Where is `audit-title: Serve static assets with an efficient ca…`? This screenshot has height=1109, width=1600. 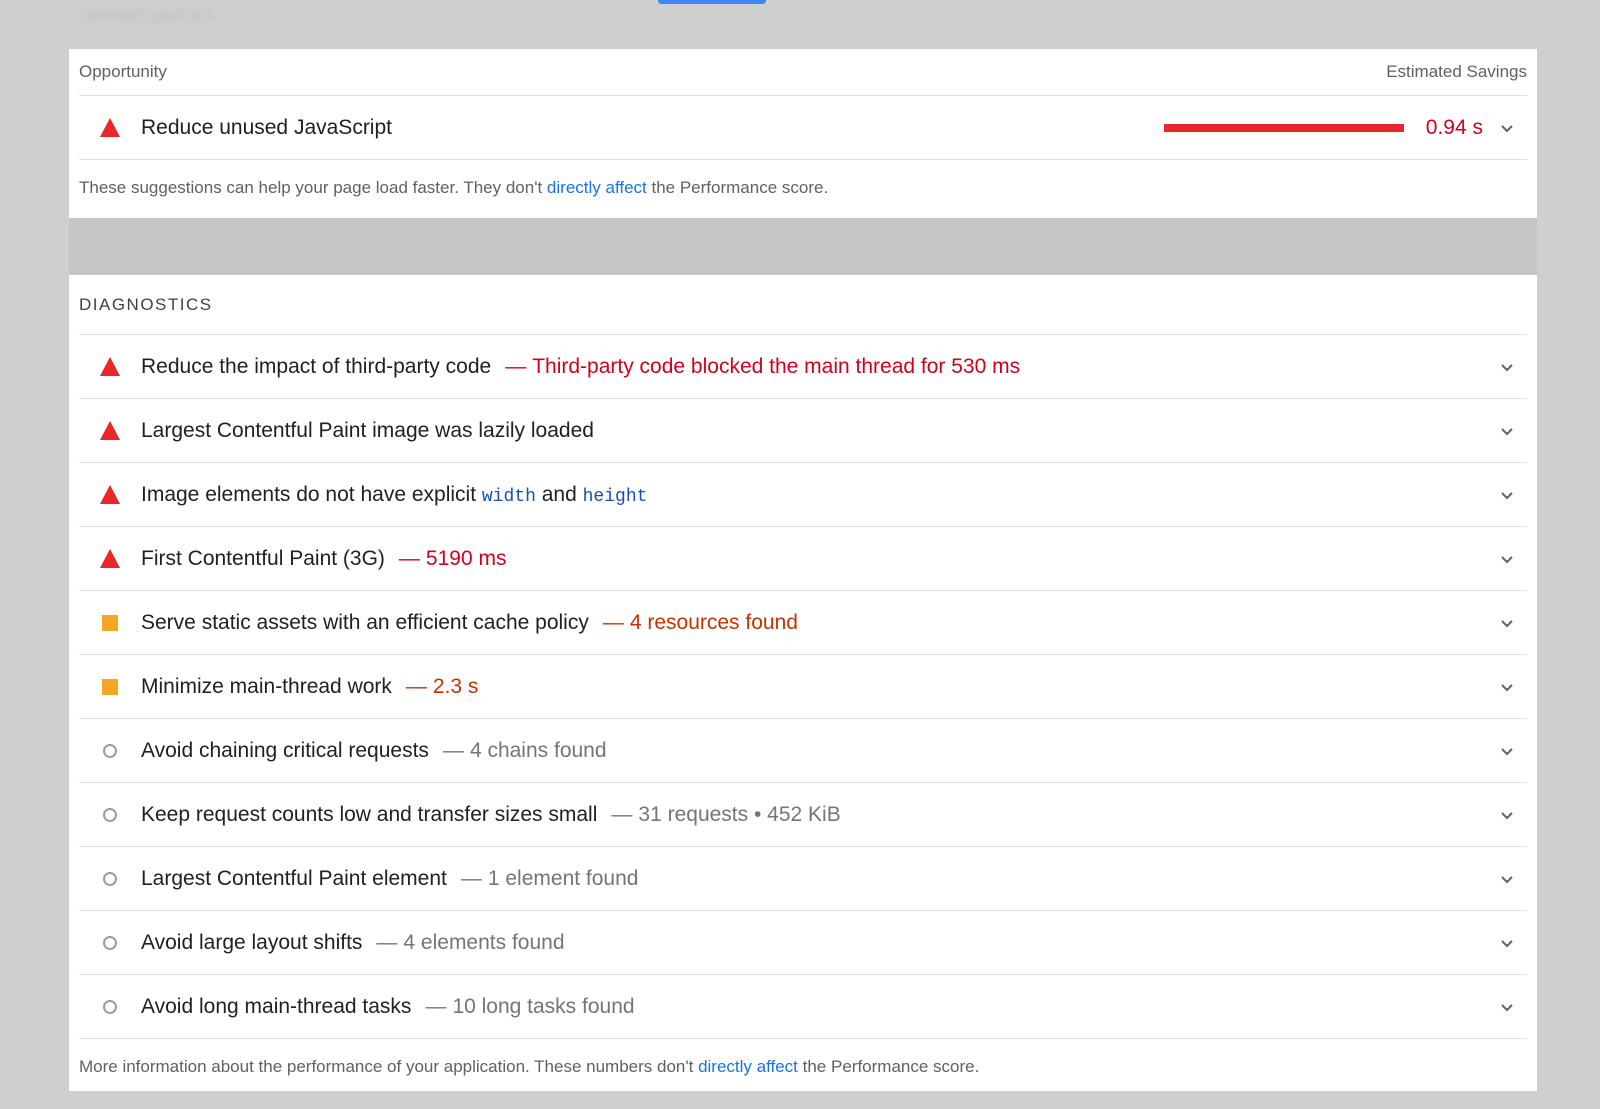
audit-title: Serve static assets with an efficient ca… is located at coordinates (365, 622).